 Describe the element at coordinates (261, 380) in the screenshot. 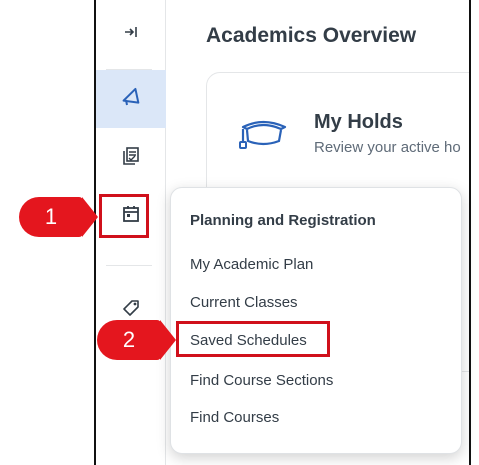

I see `menu-item-find-course-sections: Find Course Sections` at that location.